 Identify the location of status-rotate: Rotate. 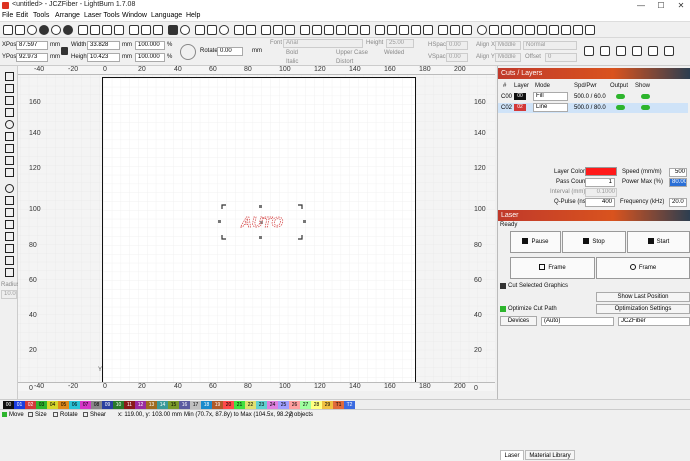
(69, 415).